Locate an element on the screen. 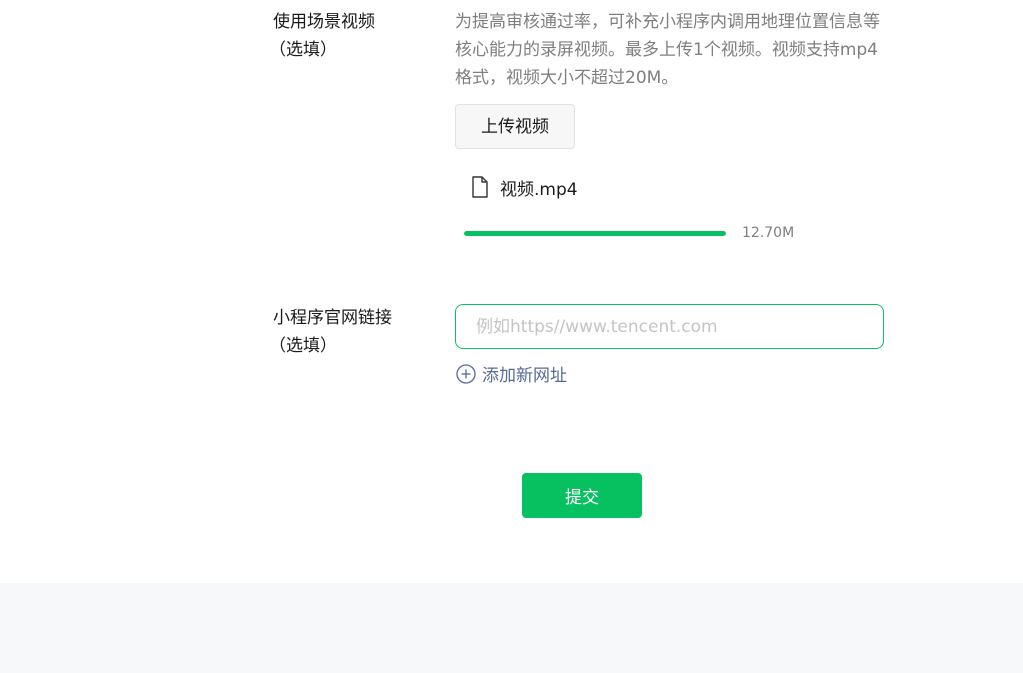 The height and width of the screenshot is (673, 1023). website-url-input is located at coordinates (669, 326).